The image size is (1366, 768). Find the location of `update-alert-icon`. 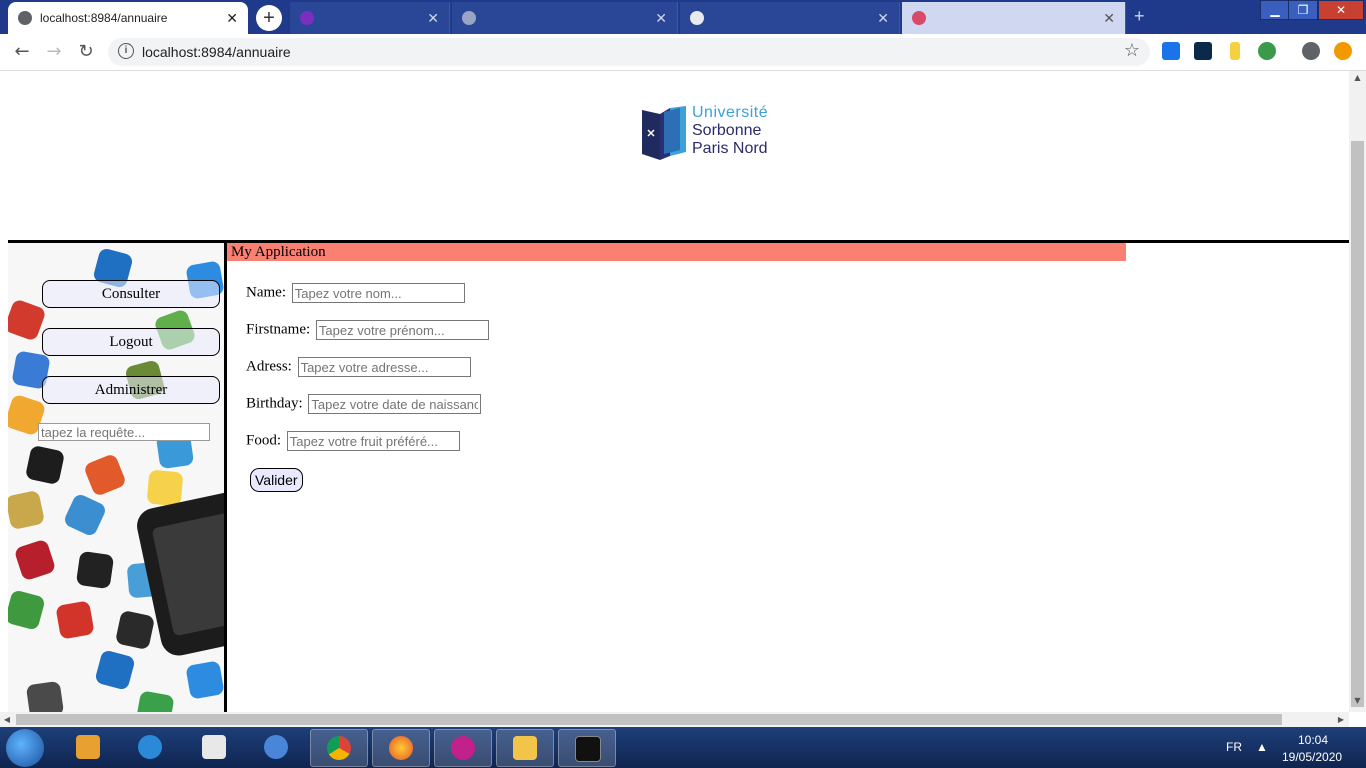

update-alert-icon is located at coordinates (1343, 51).